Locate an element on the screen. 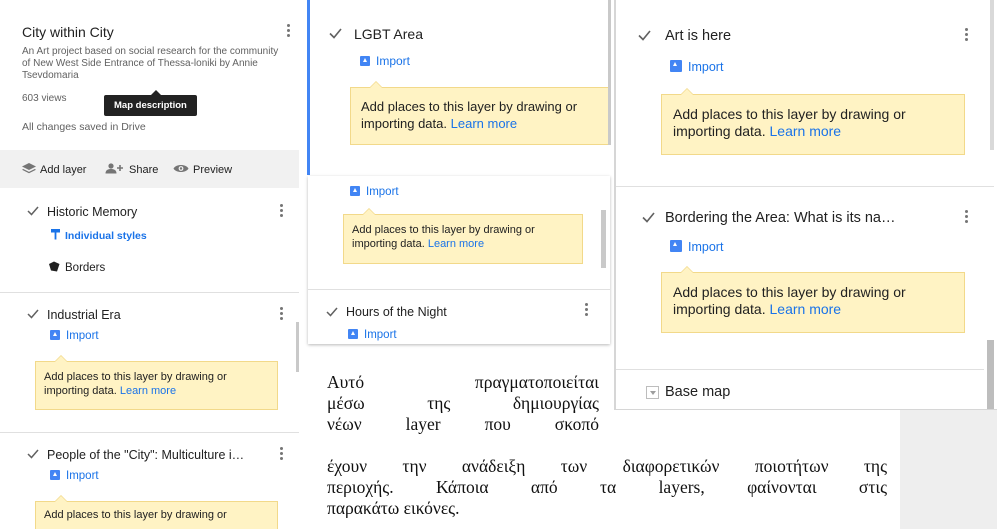 The height and width of the screenshot is (529, 997). map-menu-icon is located at coordinates (289, 31).